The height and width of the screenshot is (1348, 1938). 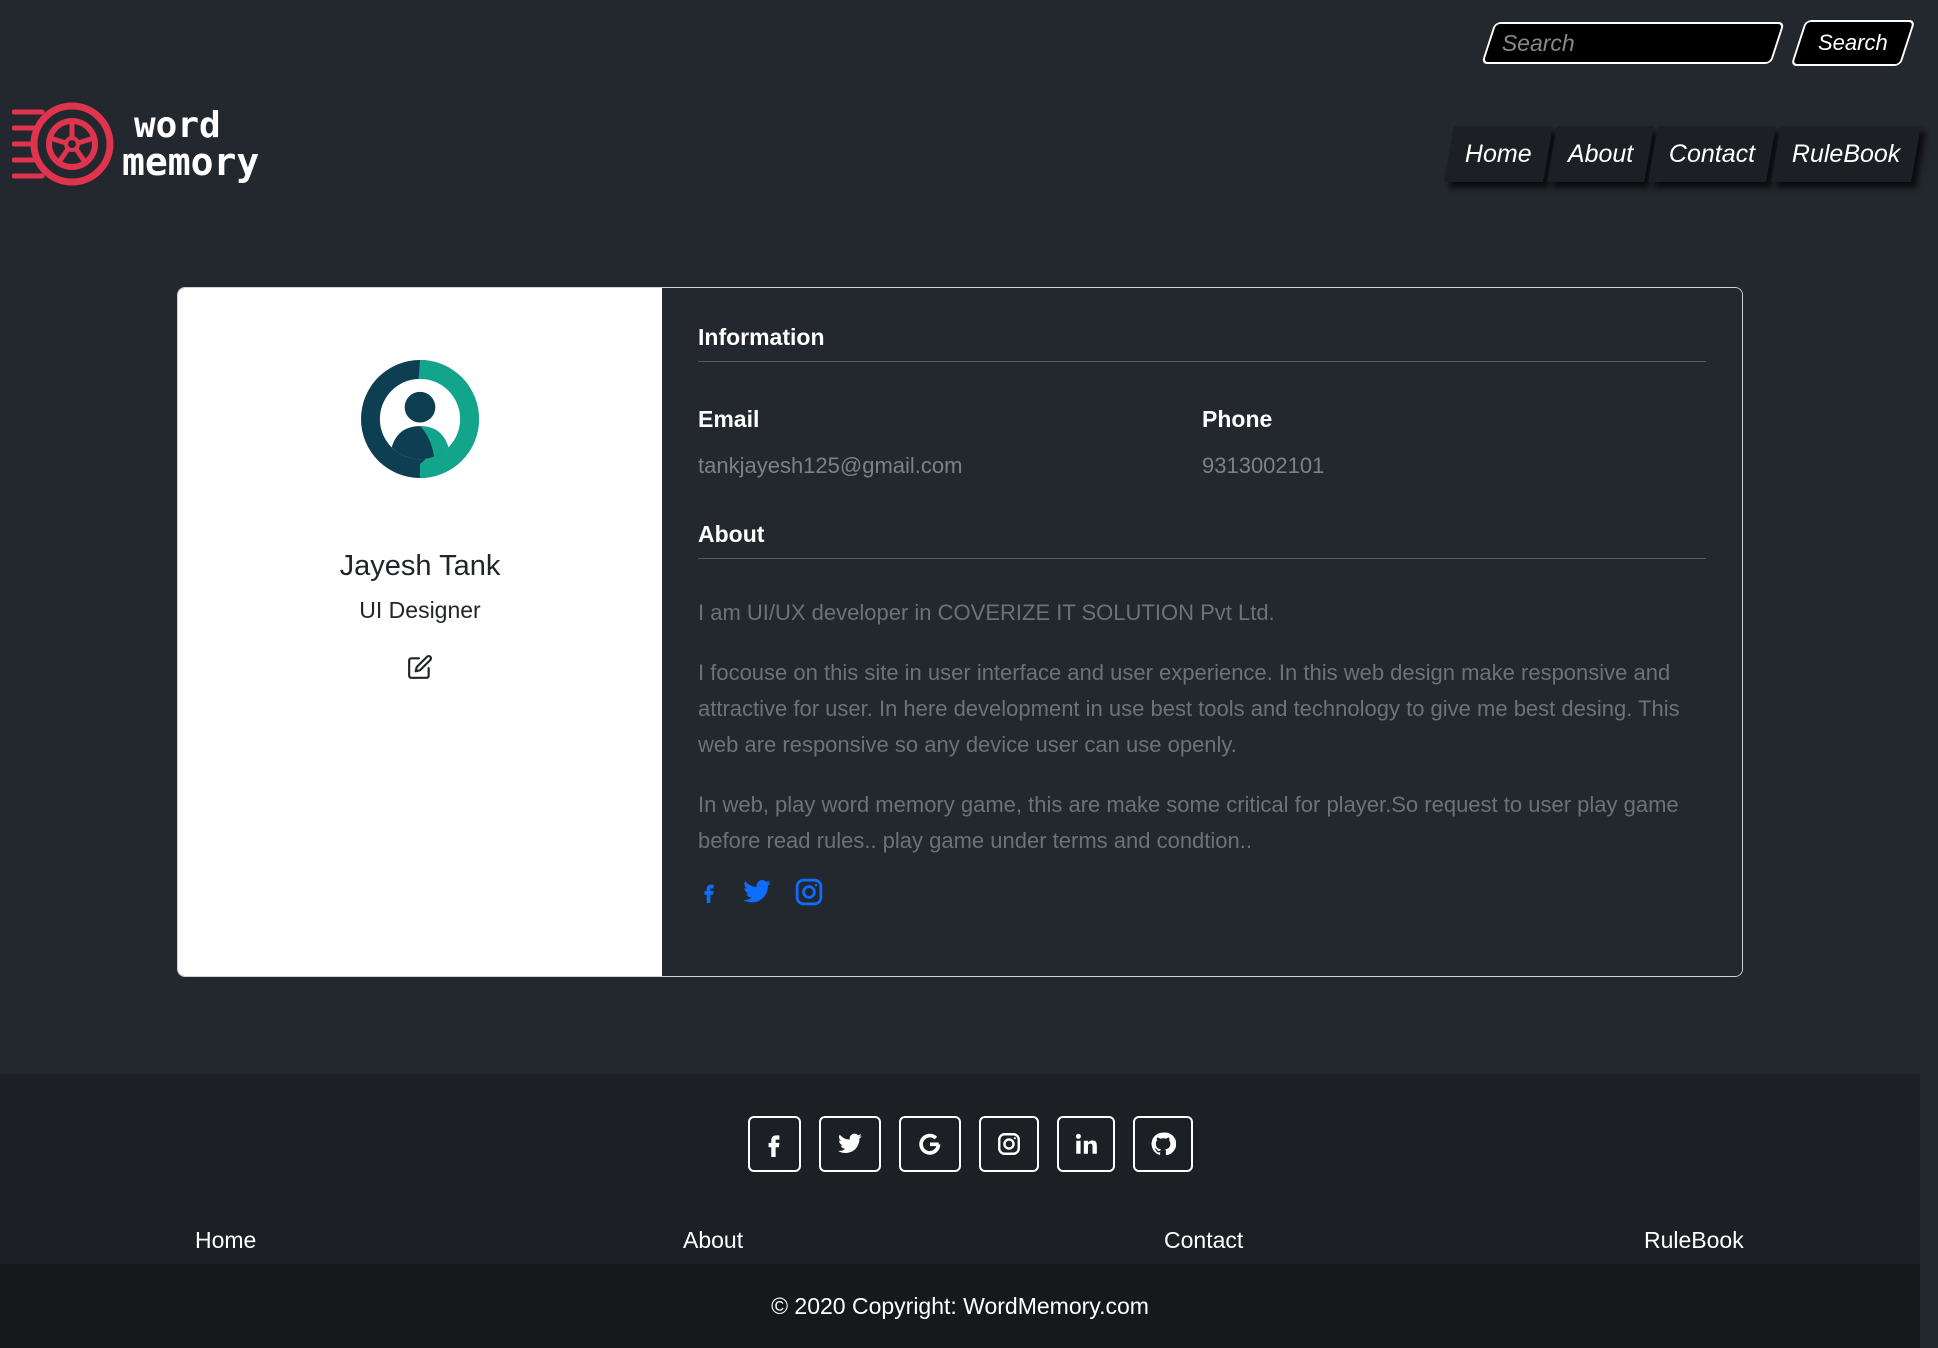 I want to click on search-field, so click(x=1633, y=43).